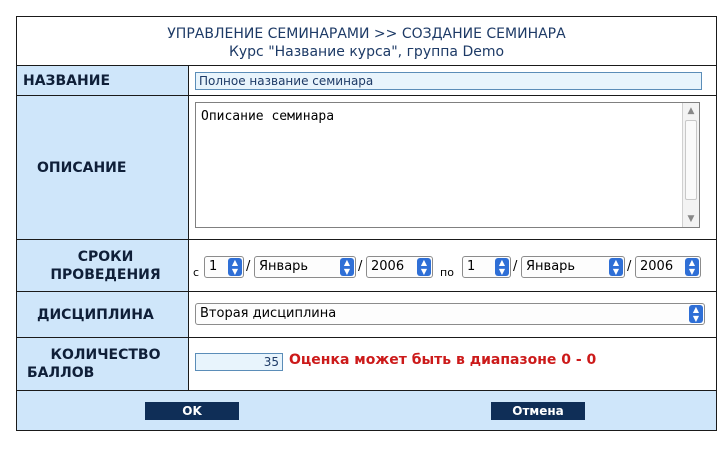 The image size is (728, 455). Describe the element at coordinates (448, 81) in the screenshot. I see `name-input: Полное название семинара` at that location.